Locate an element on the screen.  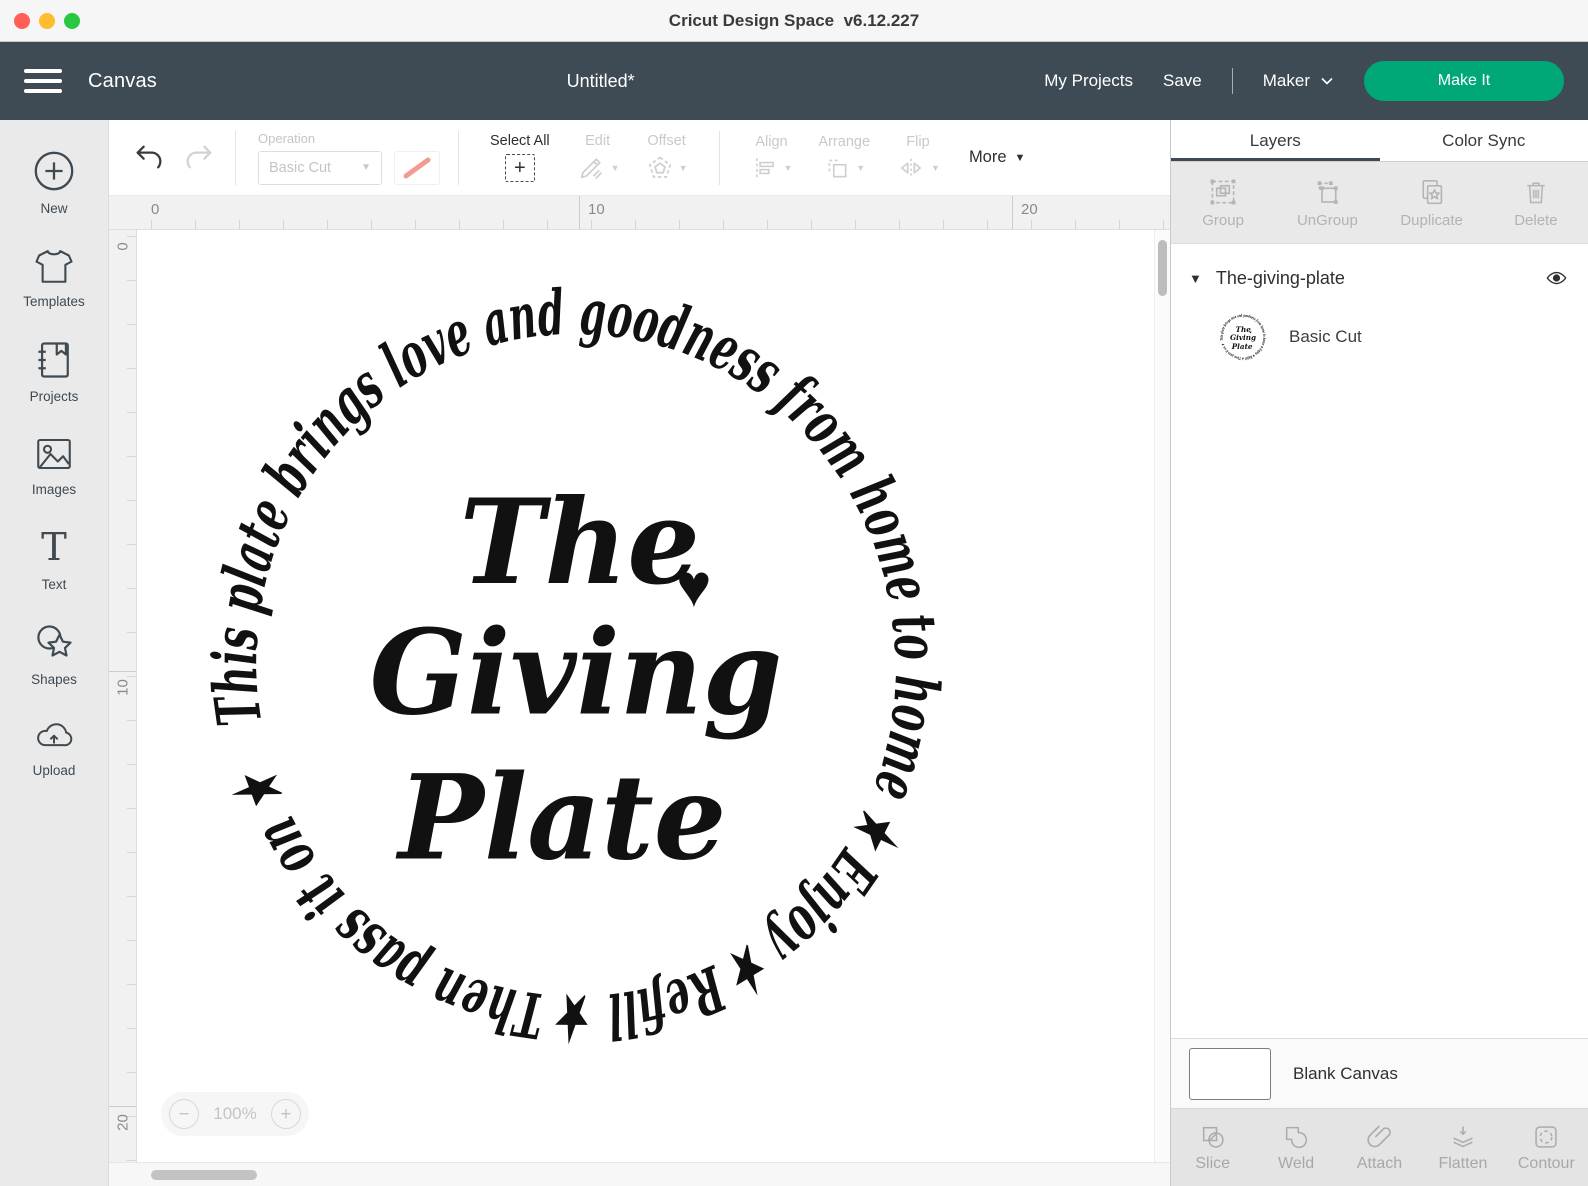
blank-canvas-row: Blank Canvas is located at coordinates (1379, 1073).